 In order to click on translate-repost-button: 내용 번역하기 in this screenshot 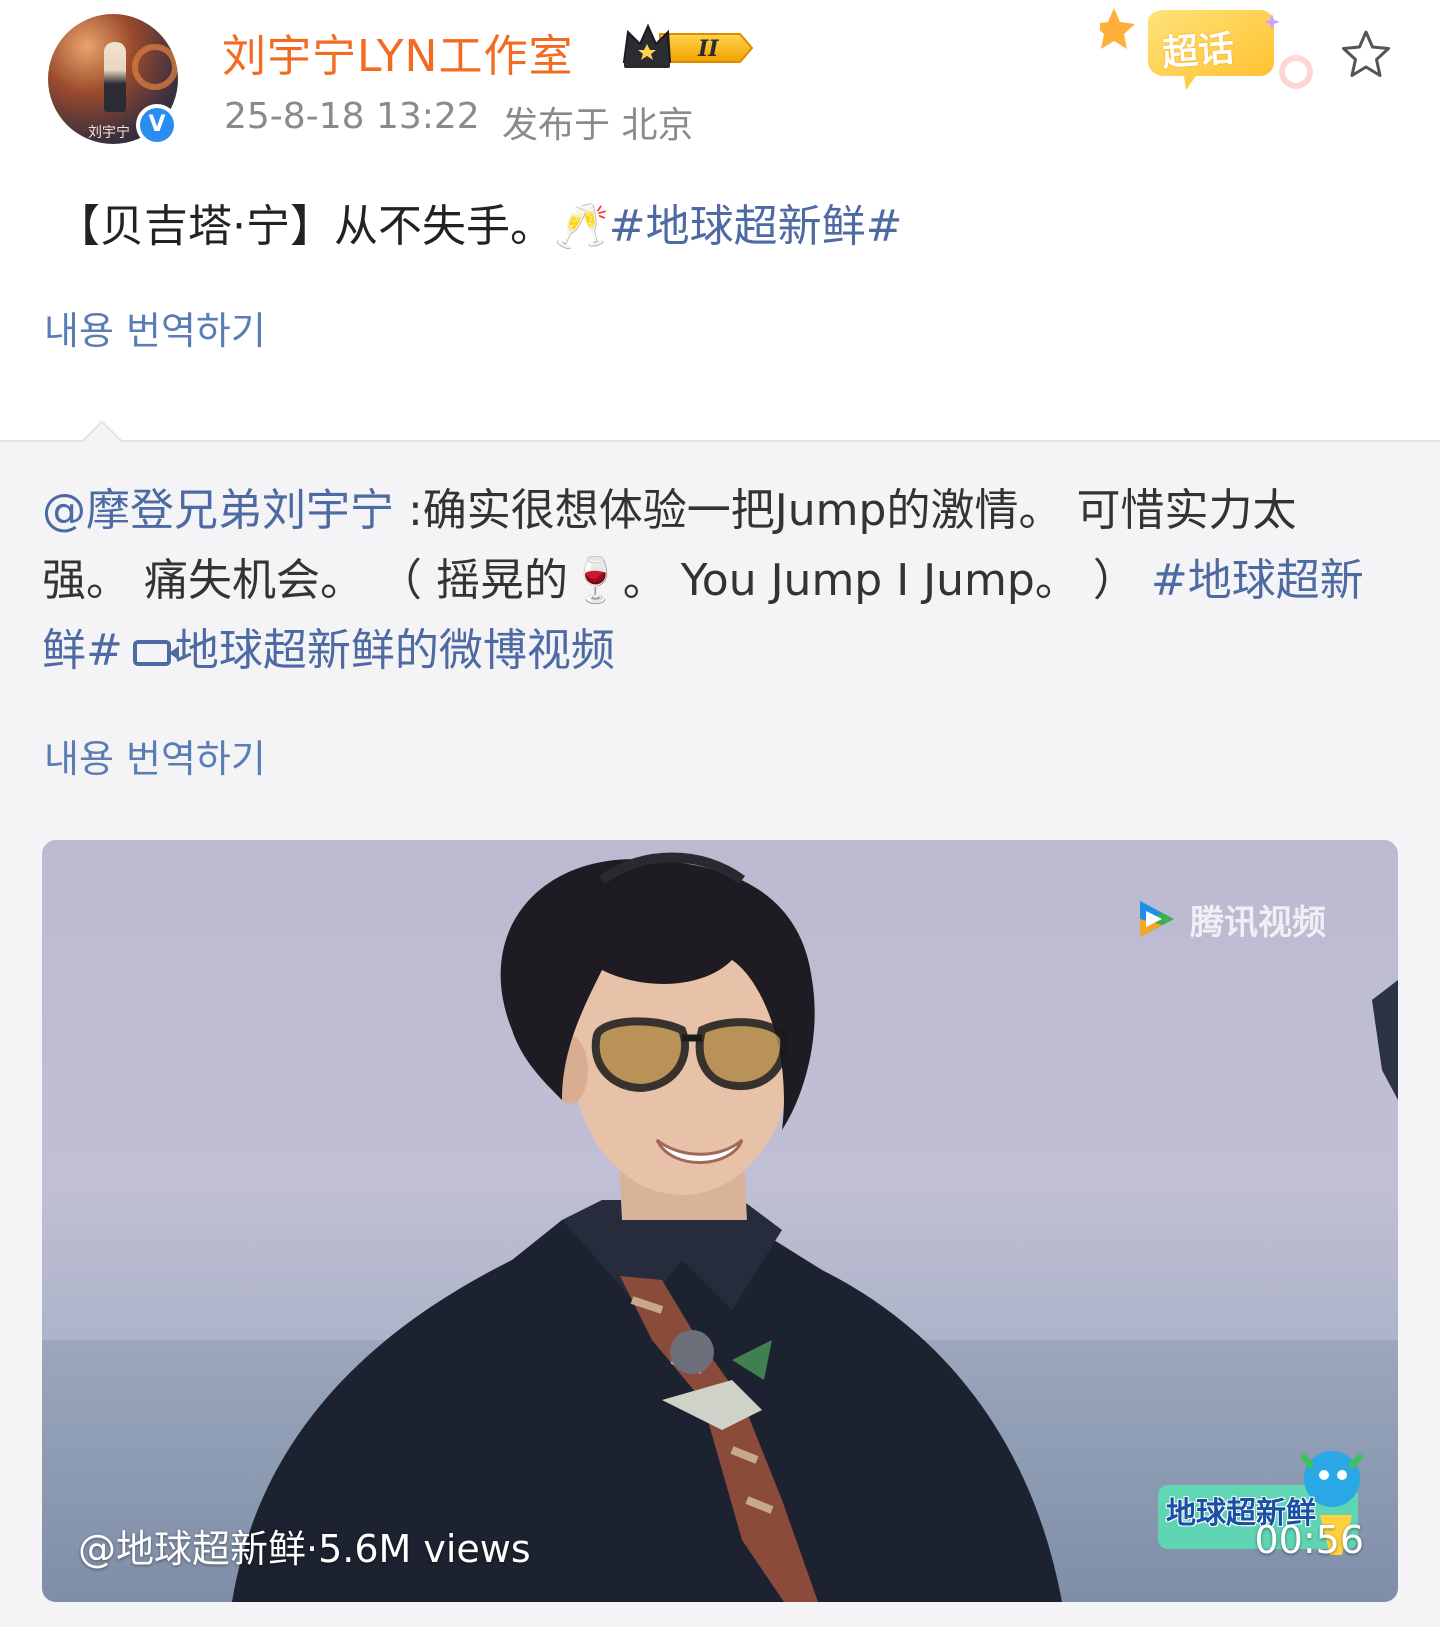, I will do `click(155, 755)`.